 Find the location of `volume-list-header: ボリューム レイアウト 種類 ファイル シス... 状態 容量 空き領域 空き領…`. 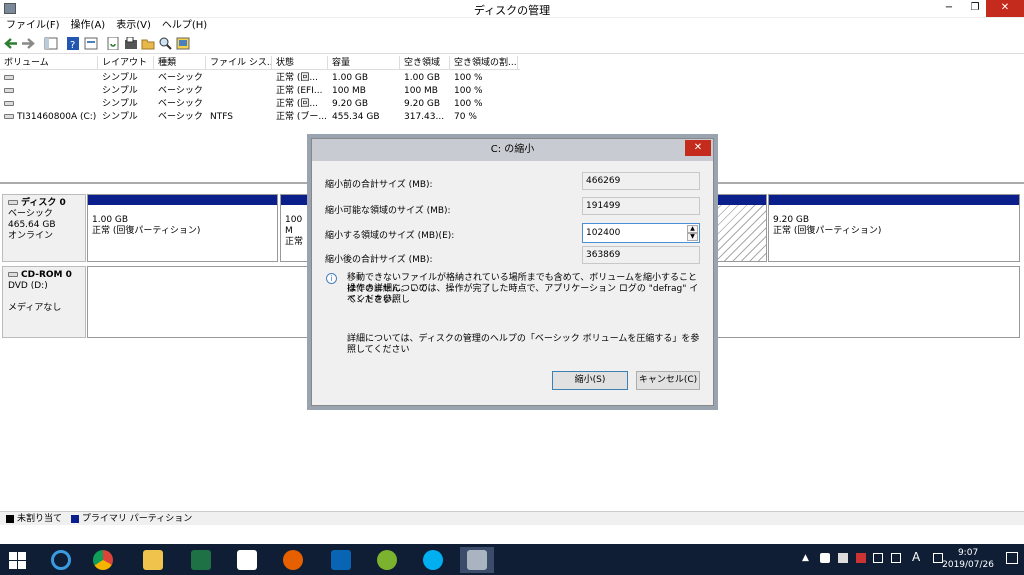

volume-list-header: ボリューム レイアウト 種類 ファイル シス... 状態 容量 空き領域 空き領… is located at coordinates (260, 63).